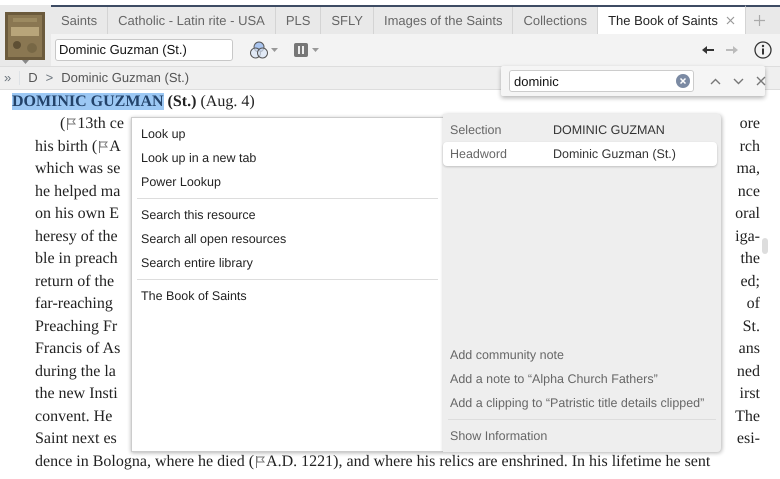 This screenshot has width=780, height=479. What do you see at coordinates (77, 349) in the screenshot?
I see `body-text: Francis of As` at bounding box center [77, 349].